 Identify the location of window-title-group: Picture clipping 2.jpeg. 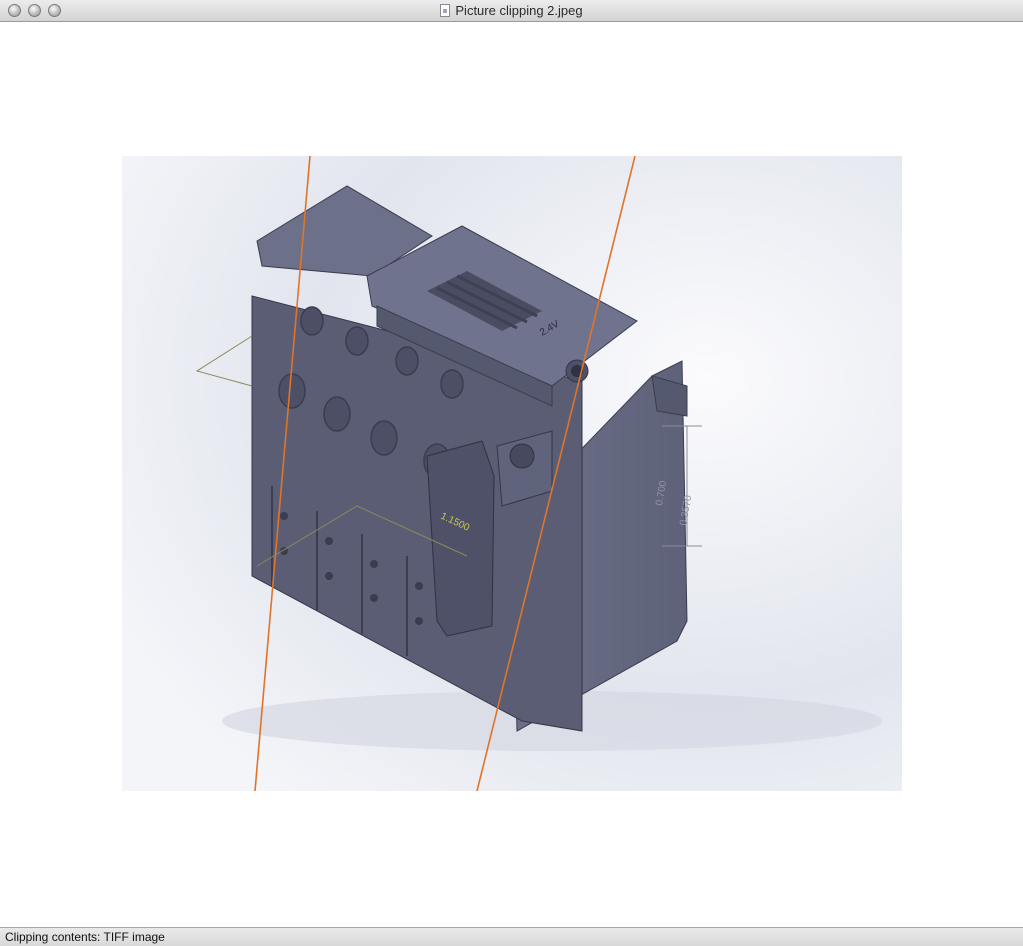
(511, 10).